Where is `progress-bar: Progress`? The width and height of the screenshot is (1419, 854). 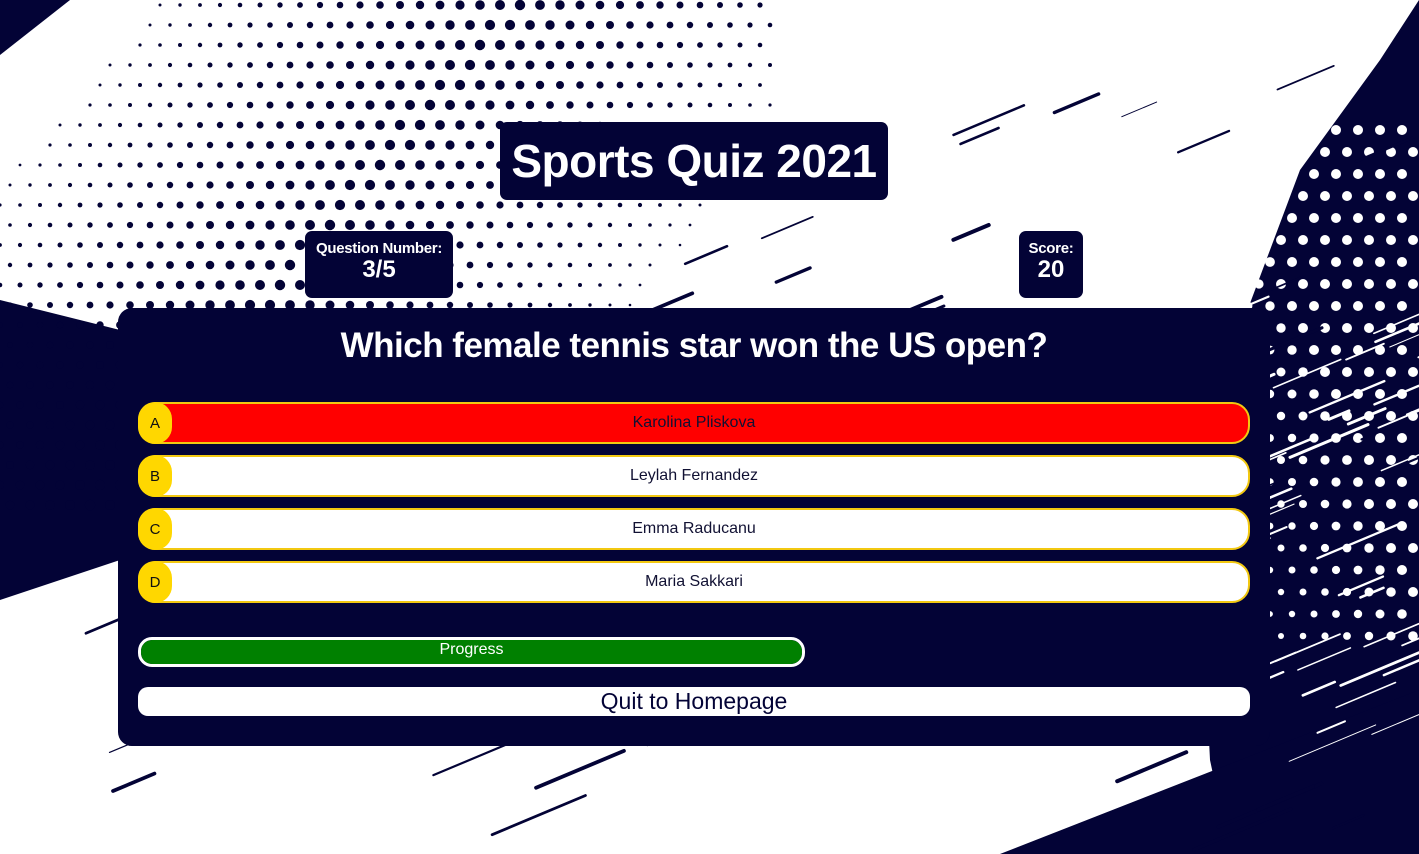
progress-bar: Progress is located at coordinates (471, 652).